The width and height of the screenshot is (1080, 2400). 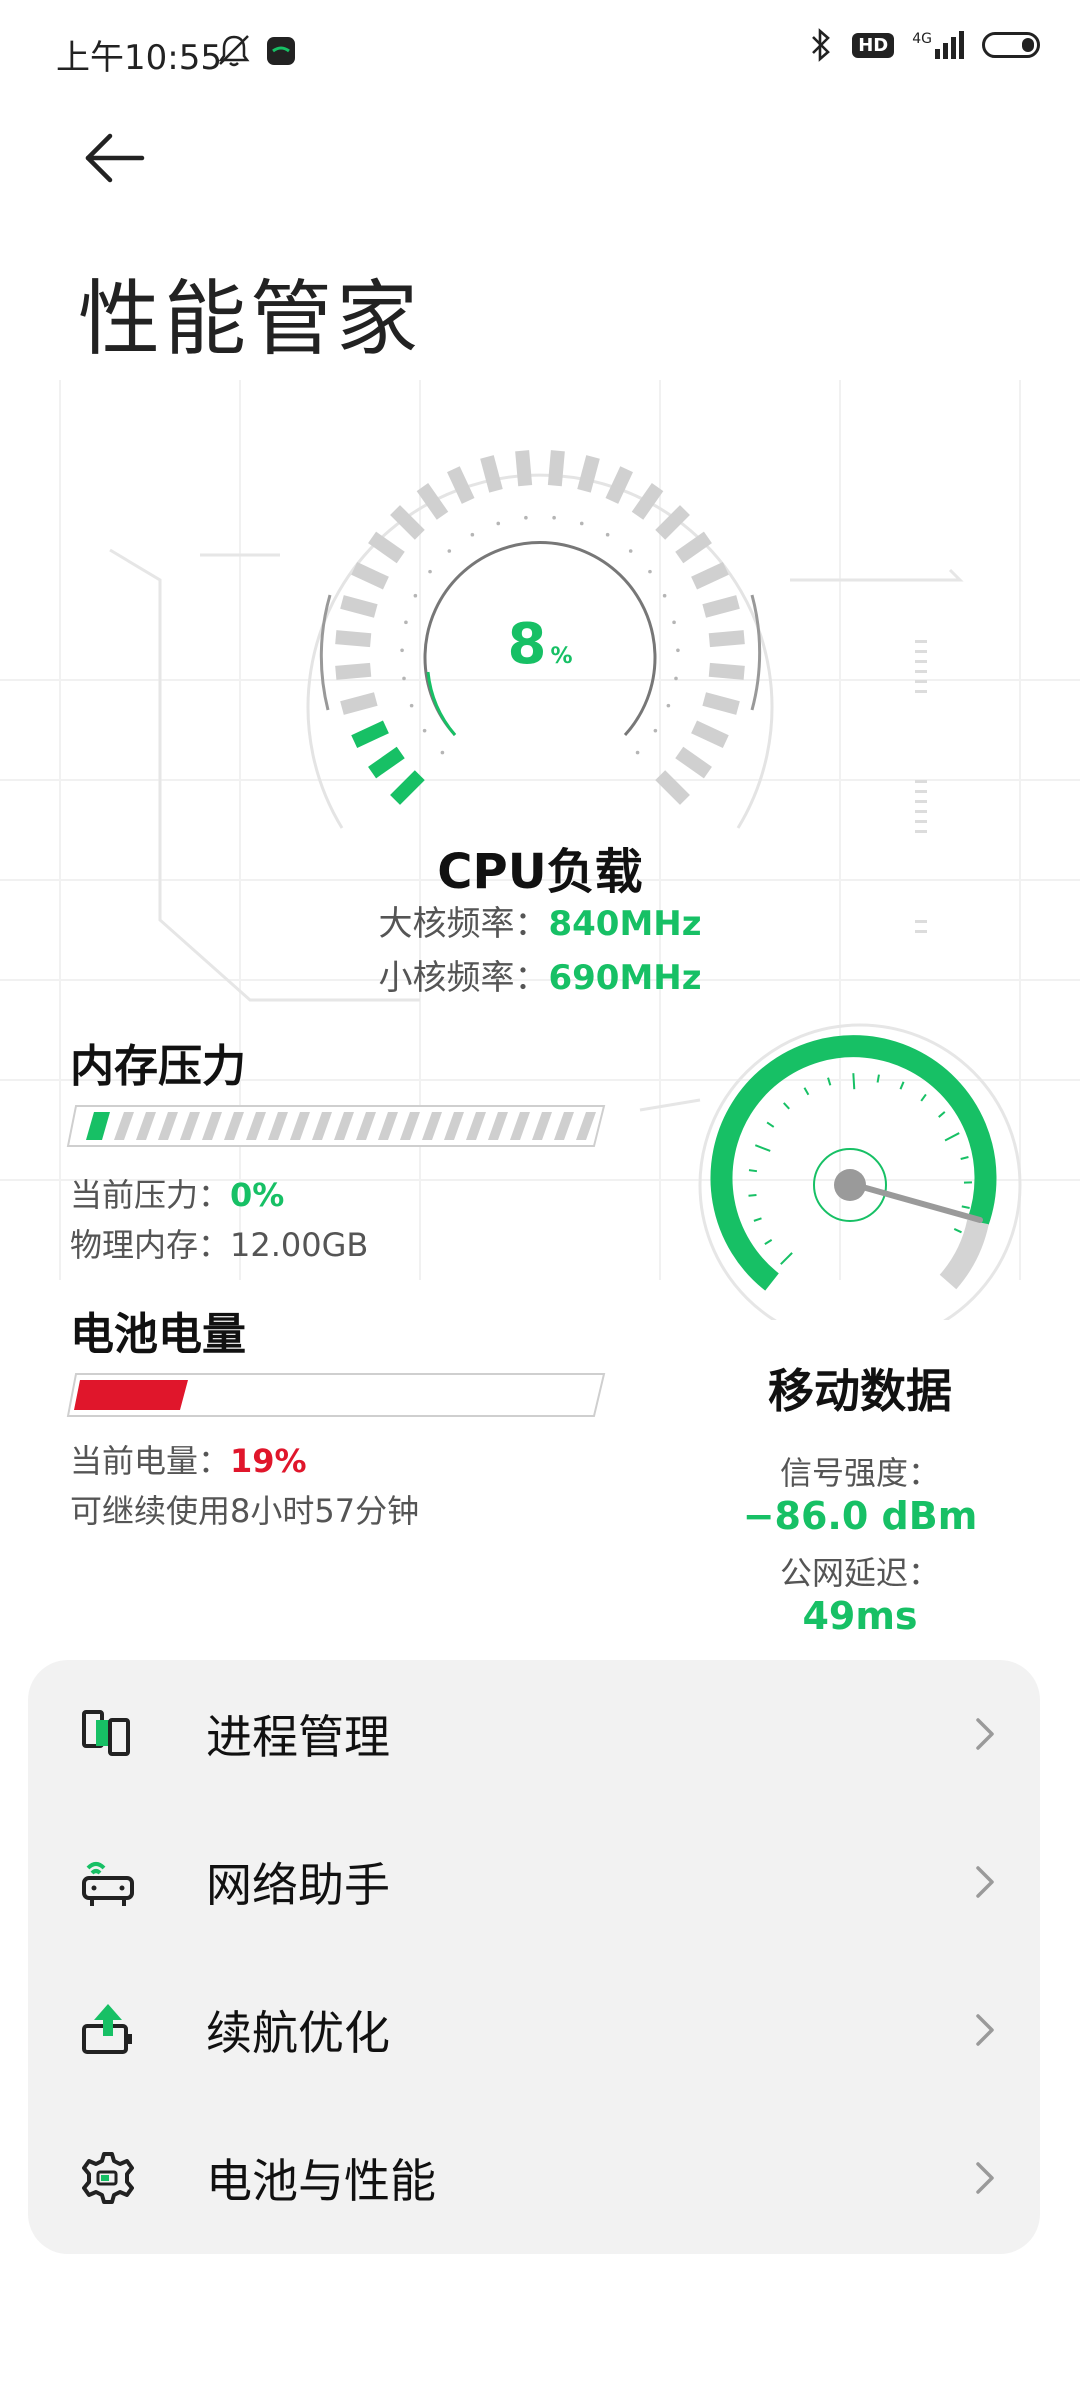 What do you see at coordinates (281, 51) in the screenshot?
I see `app-notification-icon` at bounding box center [281, 51].